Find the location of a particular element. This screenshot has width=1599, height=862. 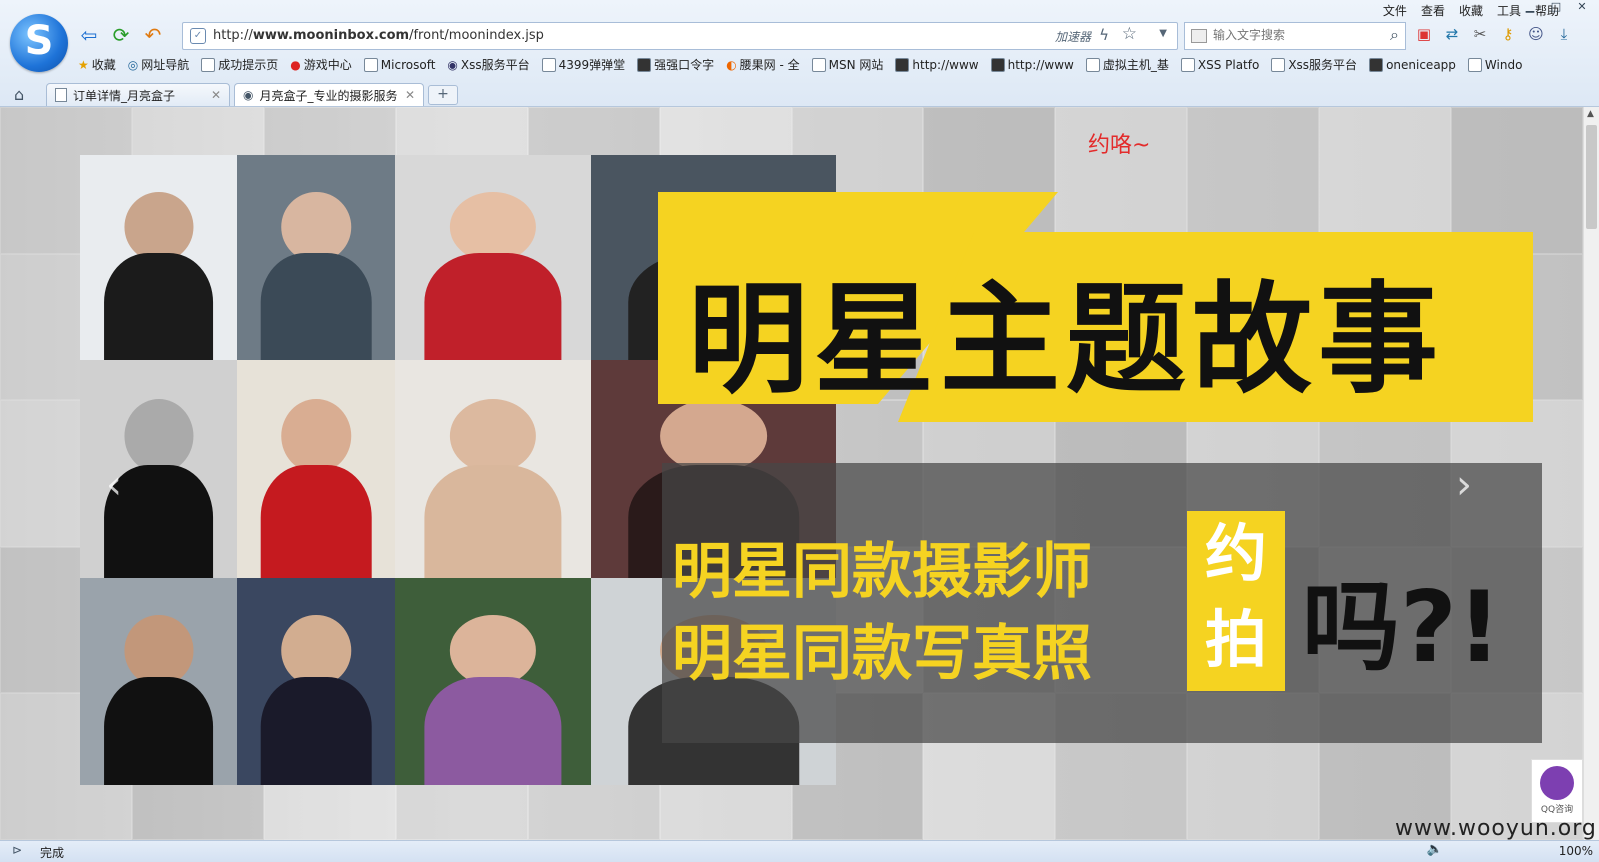

site-icon: ◉ is located at coordinates (452, 64).